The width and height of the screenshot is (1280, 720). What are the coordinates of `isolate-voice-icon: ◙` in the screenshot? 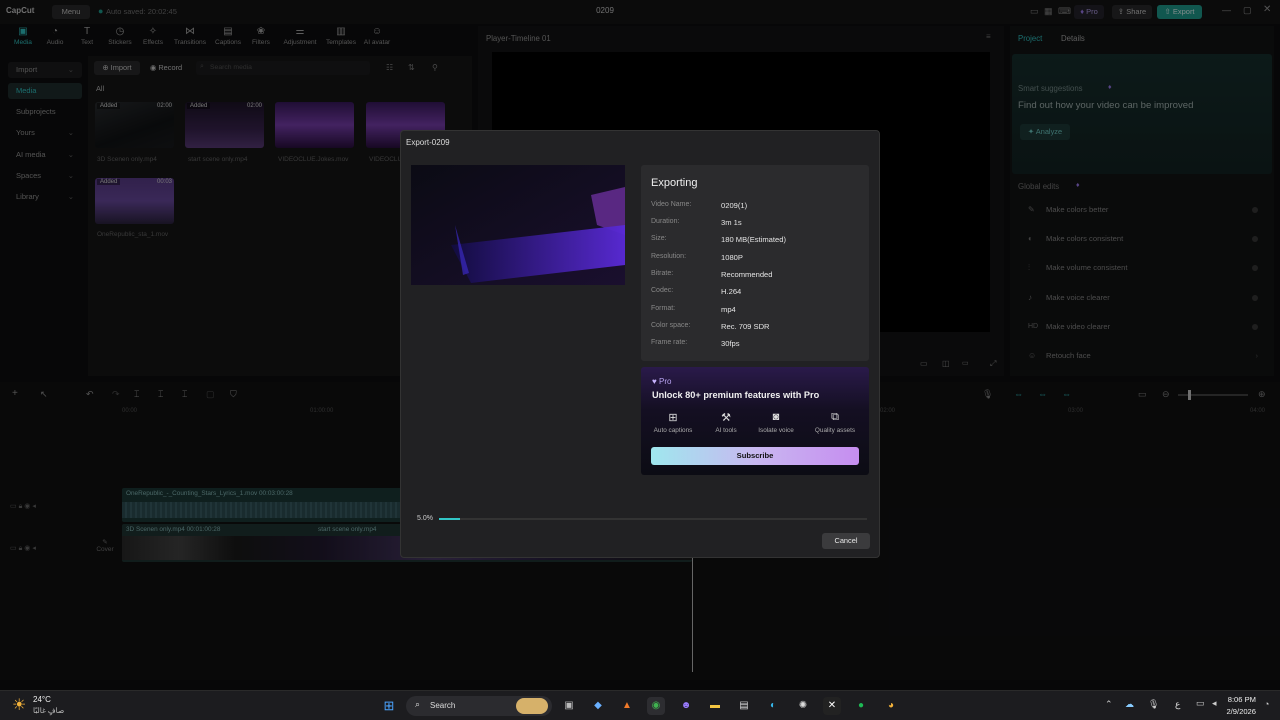 It's located at (776, 417).